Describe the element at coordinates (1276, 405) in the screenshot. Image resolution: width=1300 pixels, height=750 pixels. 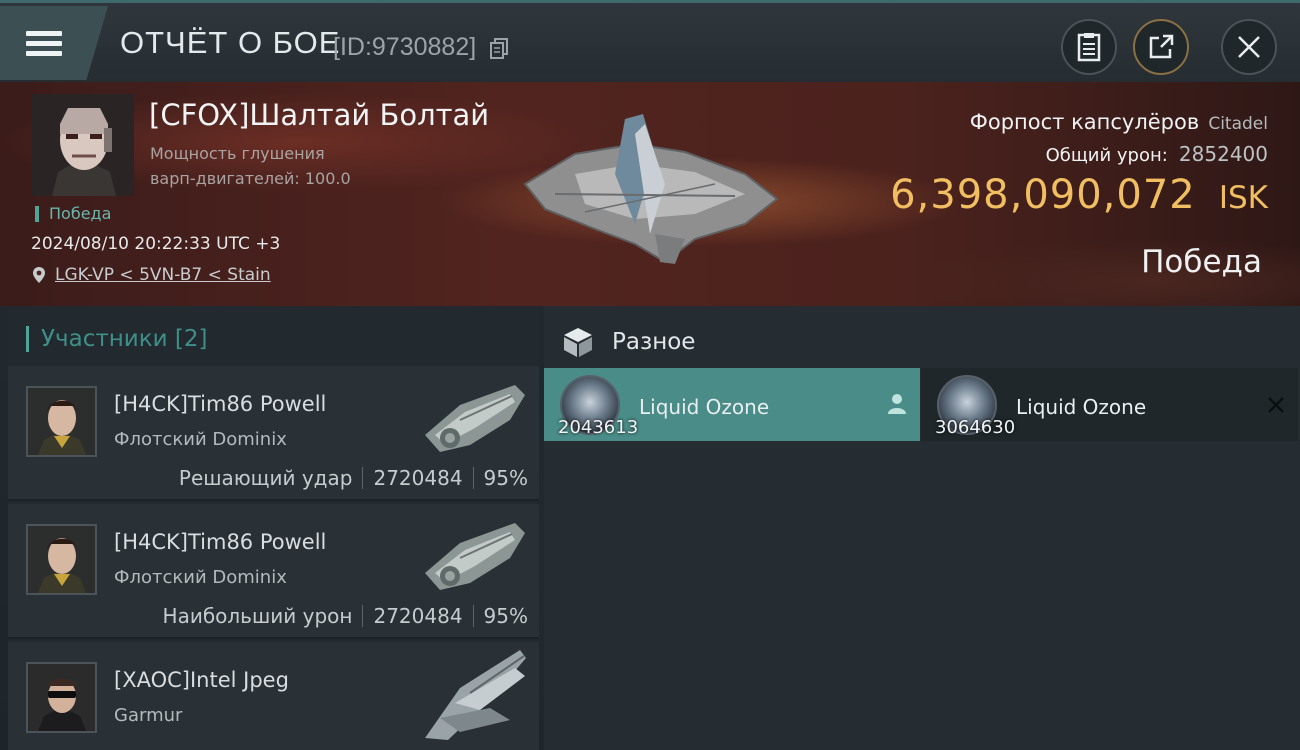
I see `close-x-icon` at that location.